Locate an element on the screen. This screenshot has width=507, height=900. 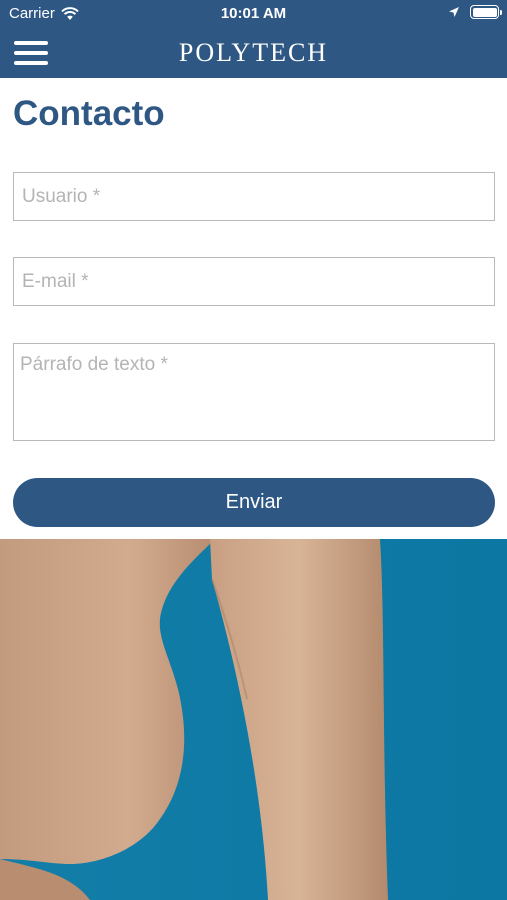
email-input is located at coordinates (254, 281).